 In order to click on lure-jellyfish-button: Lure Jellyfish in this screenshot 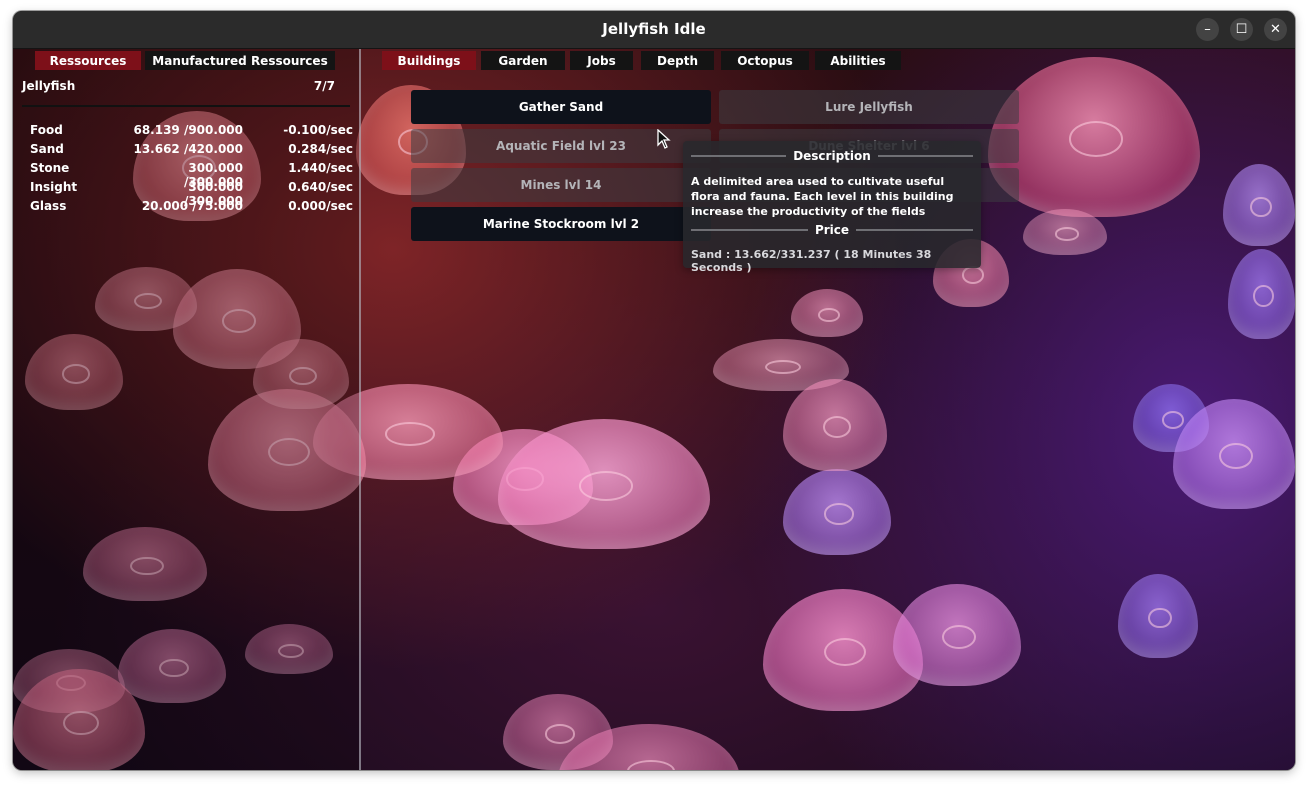, I will do `click(869, 107)`.